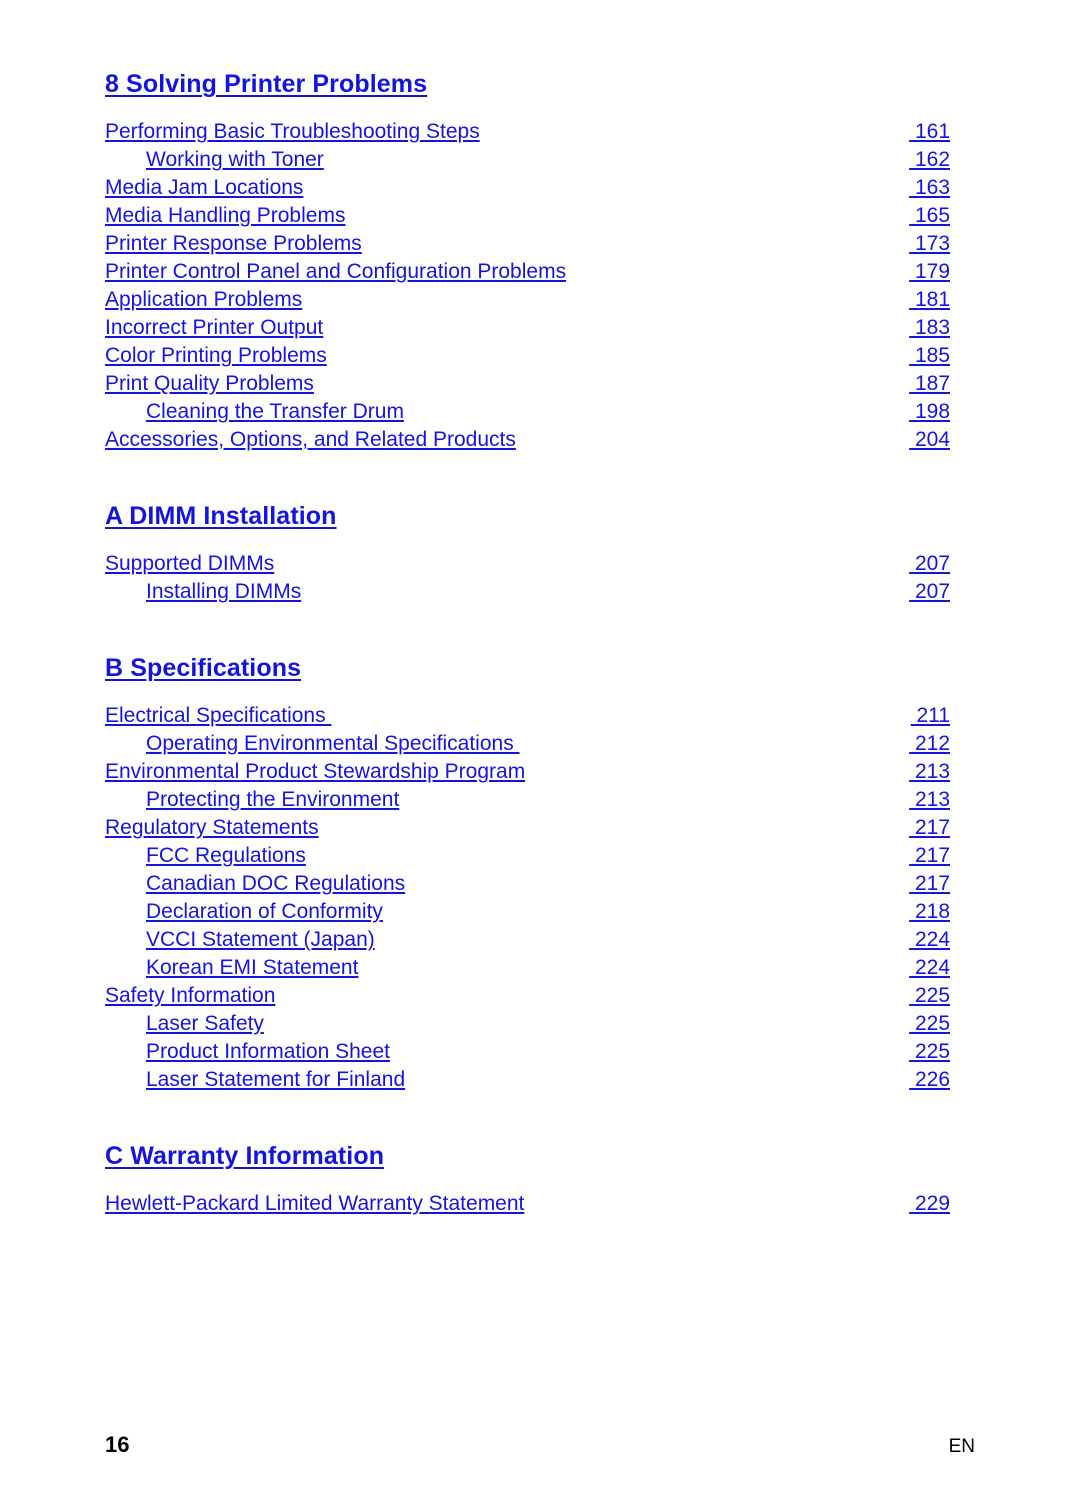 This screenshot has width=1080, height=1495. Describe the element at coordinates (927, 300) in the screenshot. I see `toc-entry-page-number: 181` at that location.